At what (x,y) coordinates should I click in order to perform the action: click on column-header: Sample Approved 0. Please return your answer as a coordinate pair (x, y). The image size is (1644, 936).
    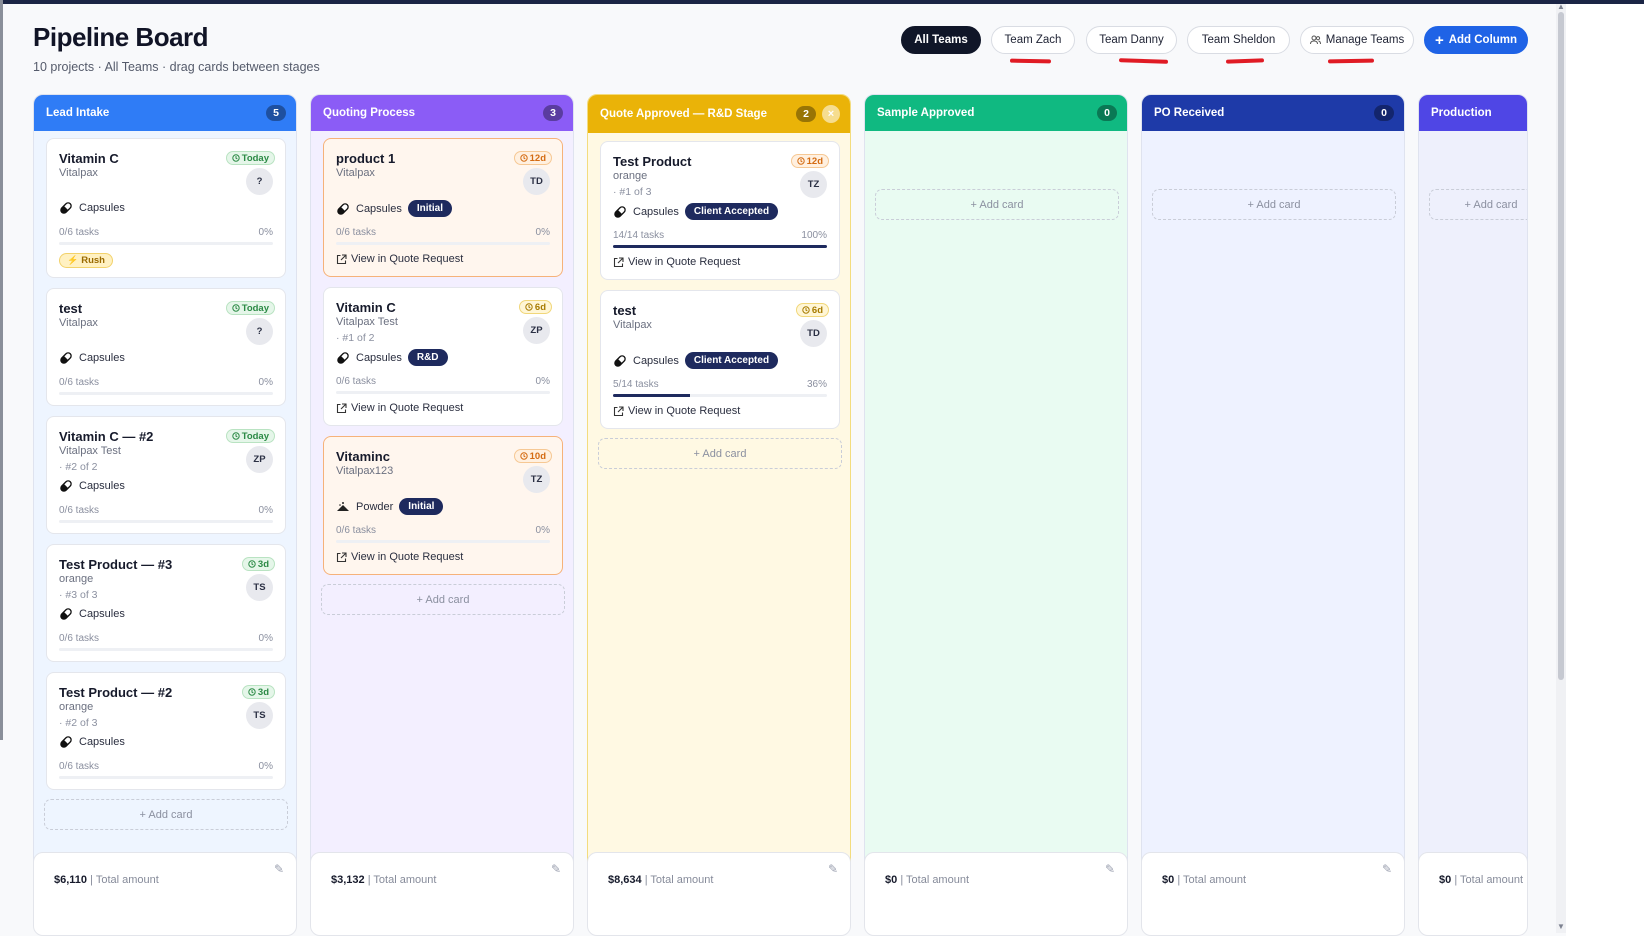
    Looking at the image, I should click on (996, 113).